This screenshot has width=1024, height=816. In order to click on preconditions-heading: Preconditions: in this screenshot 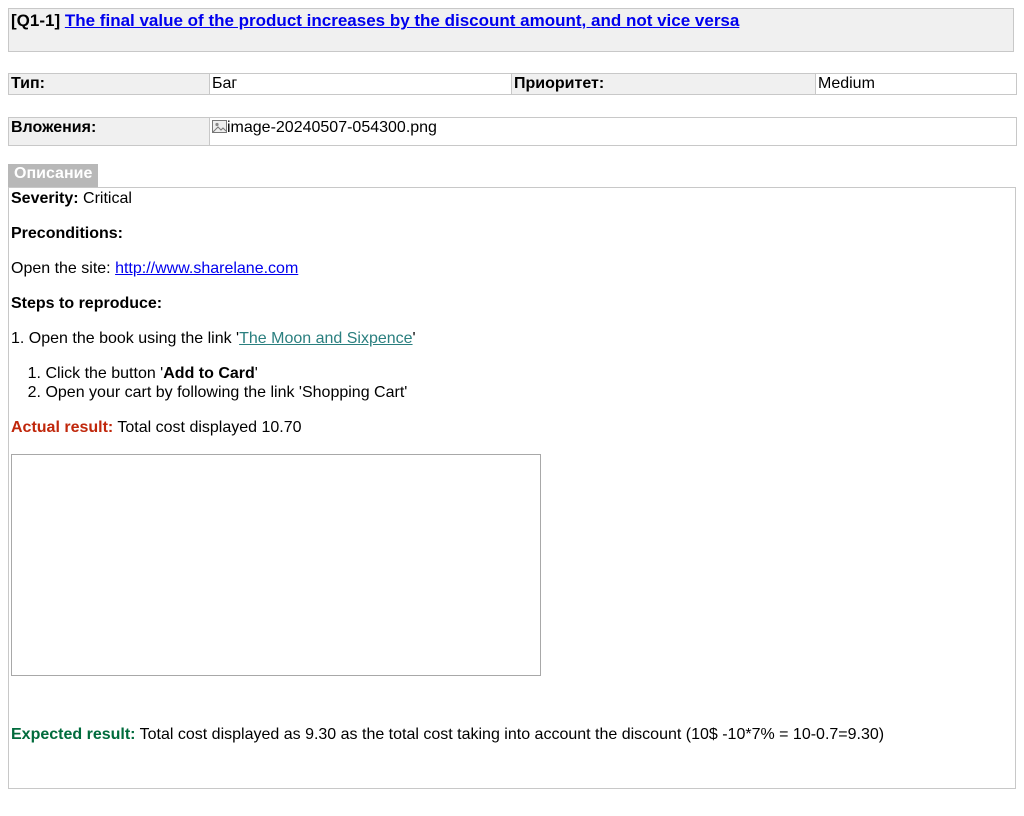, I will do `click(67, 233)`.